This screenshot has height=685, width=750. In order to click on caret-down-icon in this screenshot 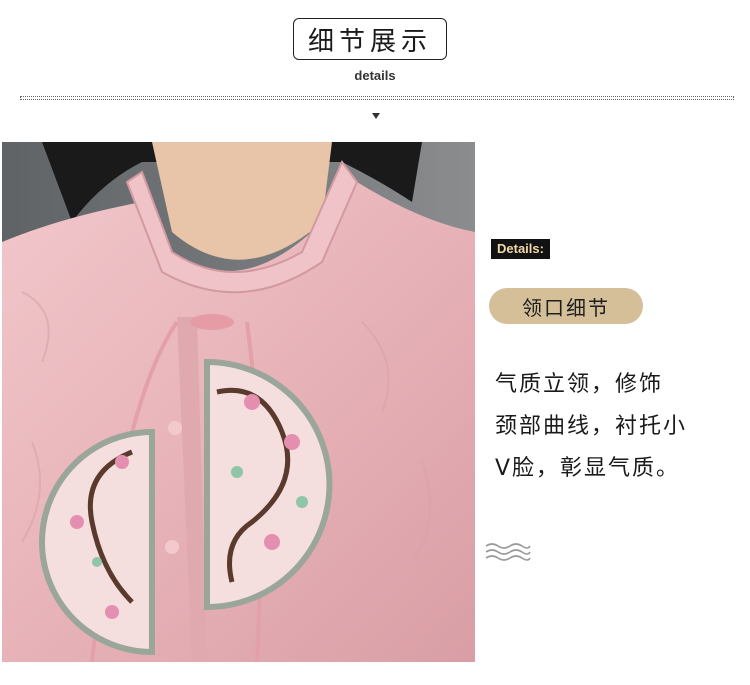, I will do `click(376, 116)`.